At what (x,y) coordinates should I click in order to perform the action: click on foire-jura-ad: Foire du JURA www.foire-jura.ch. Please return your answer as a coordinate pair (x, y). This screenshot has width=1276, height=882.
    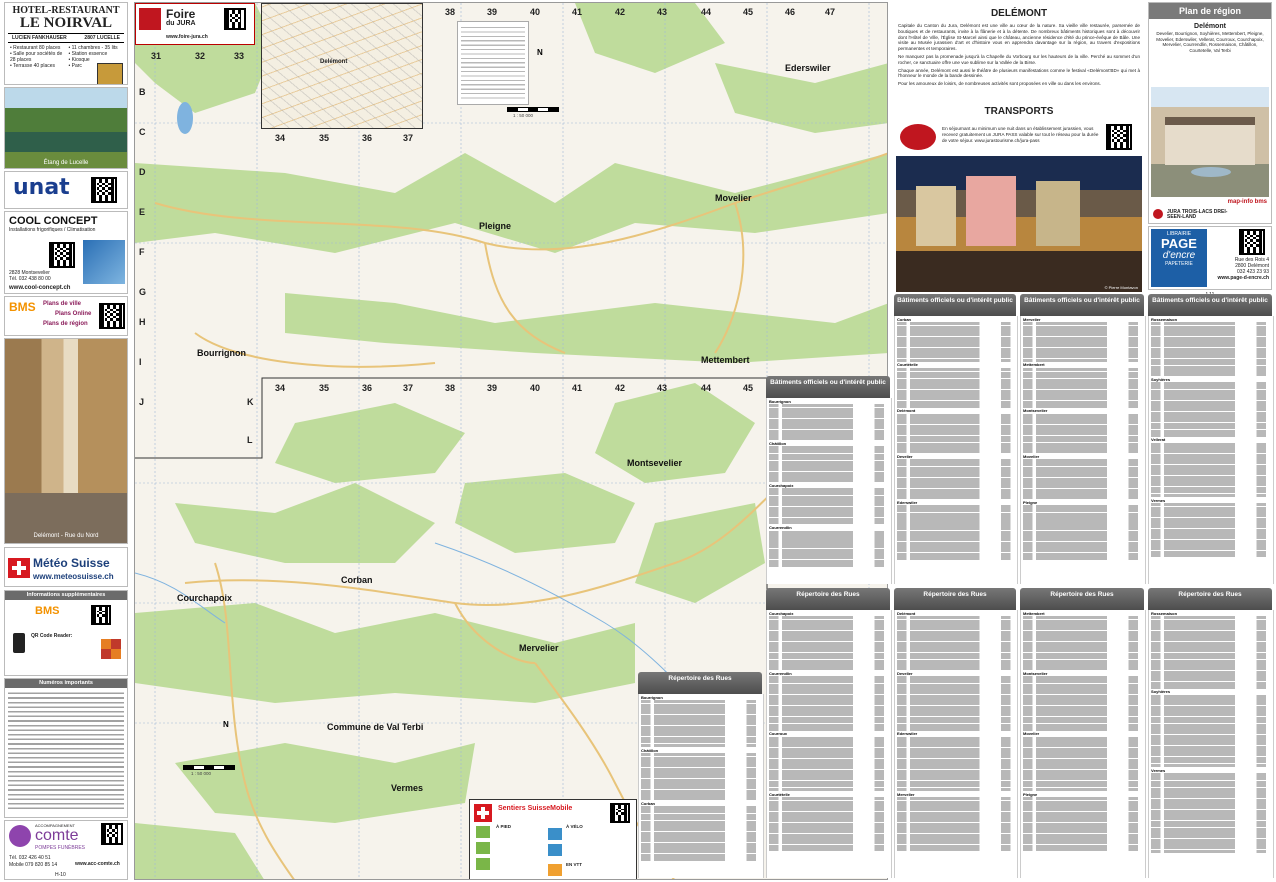
    Looking at the image, I should click on (195, 24).